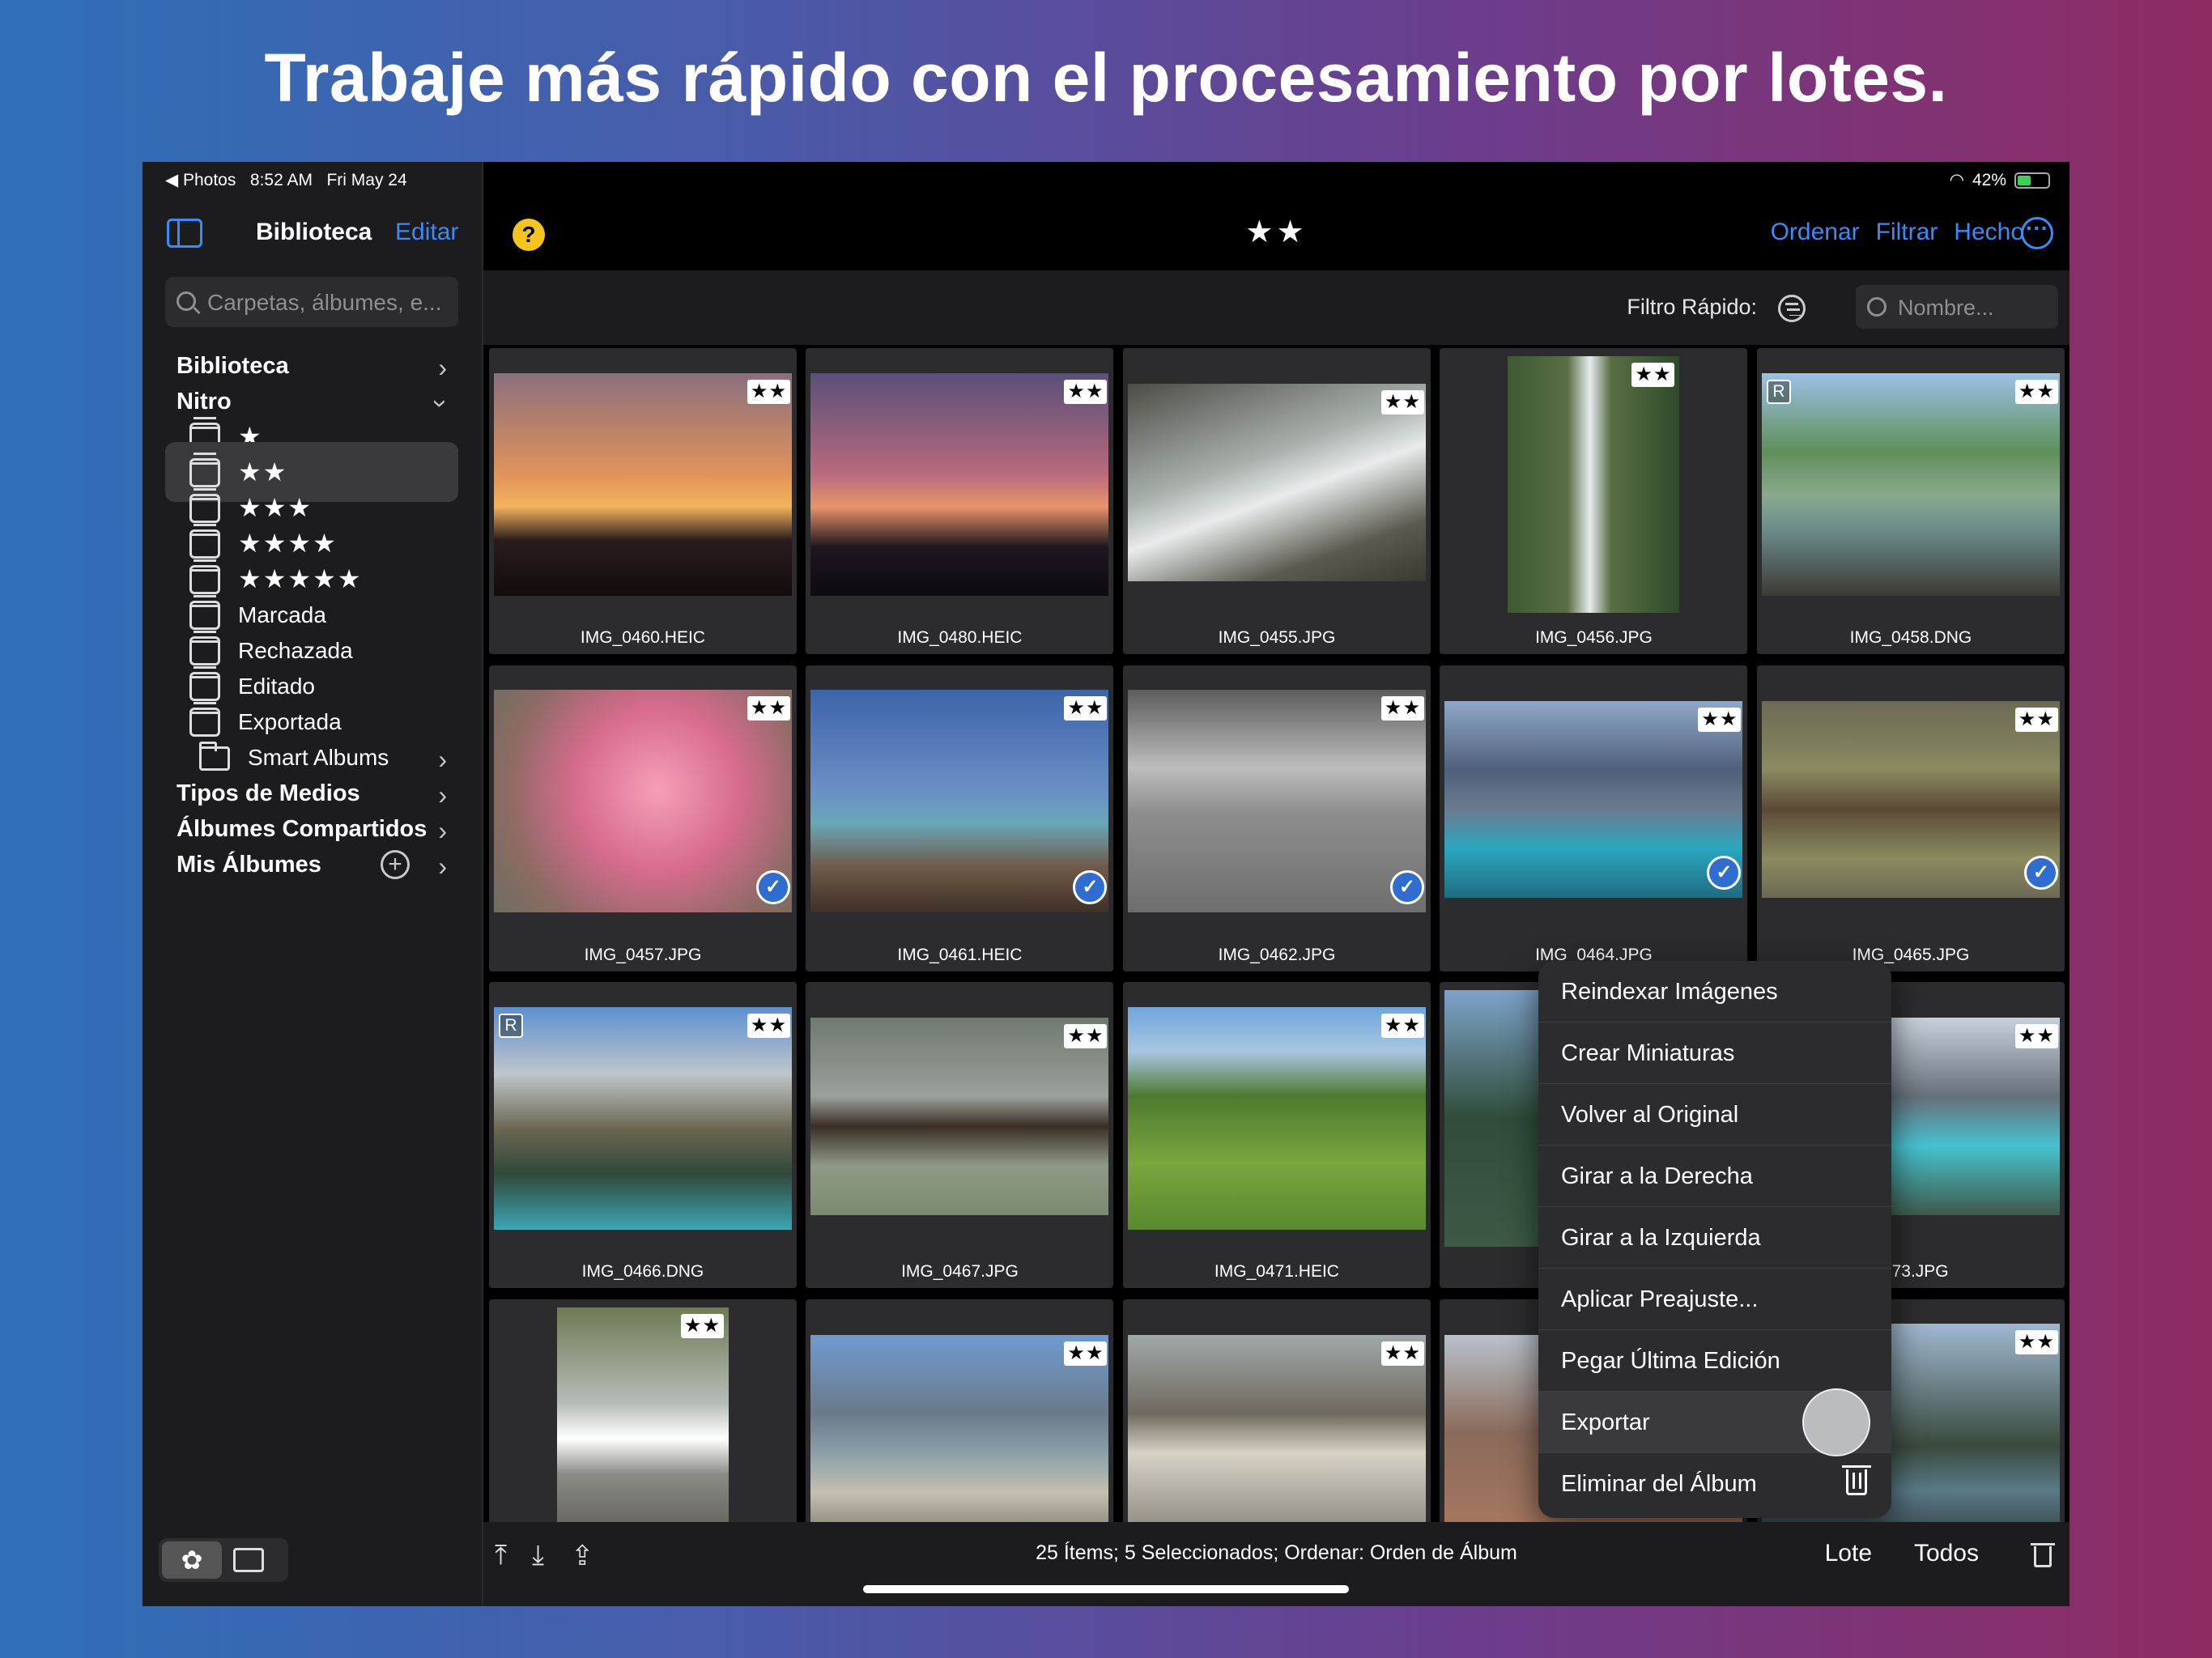 Image resolution: width=2212 pixels, height=1658 pixels. Describe the element at coordinates (1277, 501) in the screenshot. I see `photo-cell: ★★ IMG_0455.JPG` at that location.